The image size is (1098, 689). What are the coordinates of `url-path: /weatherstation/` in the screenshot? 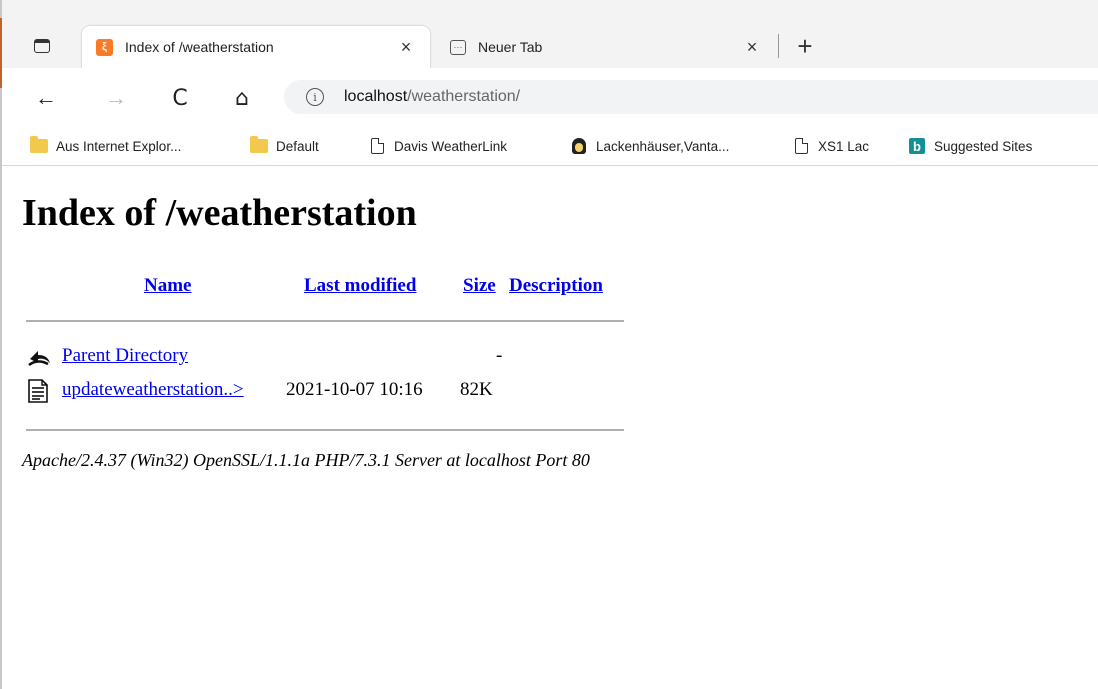 It's located at (464, 96).